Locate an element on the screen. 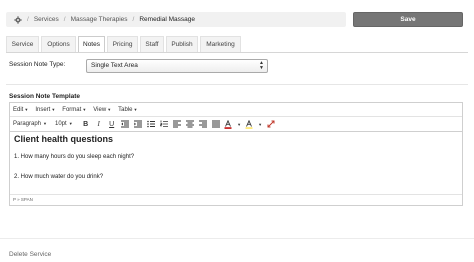 The height and width of the screenshot is (262, 474). breadcrumb-services: Services is located at coordinates (46, 19).